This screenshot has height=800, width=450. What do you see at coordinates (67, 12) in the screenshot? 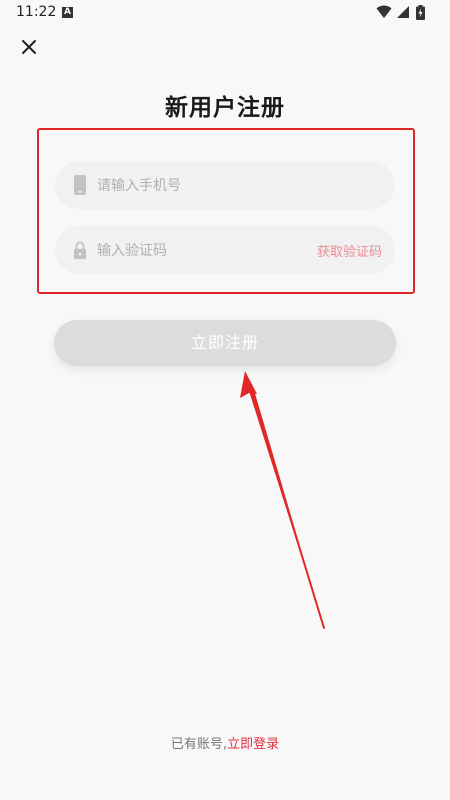
I see `notification-icon: A` at bounding box center [67, 12].